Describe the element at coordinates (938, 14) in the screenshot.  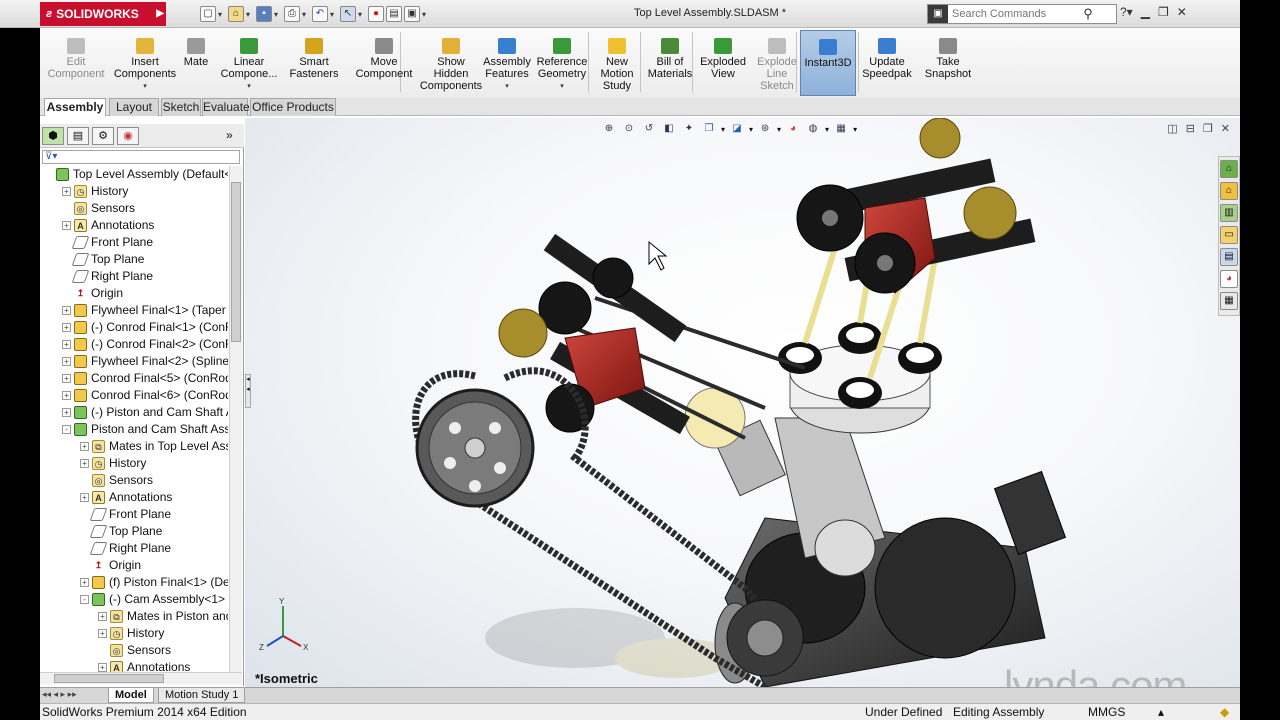
I see `search-mode-icon: ▣` at that location.